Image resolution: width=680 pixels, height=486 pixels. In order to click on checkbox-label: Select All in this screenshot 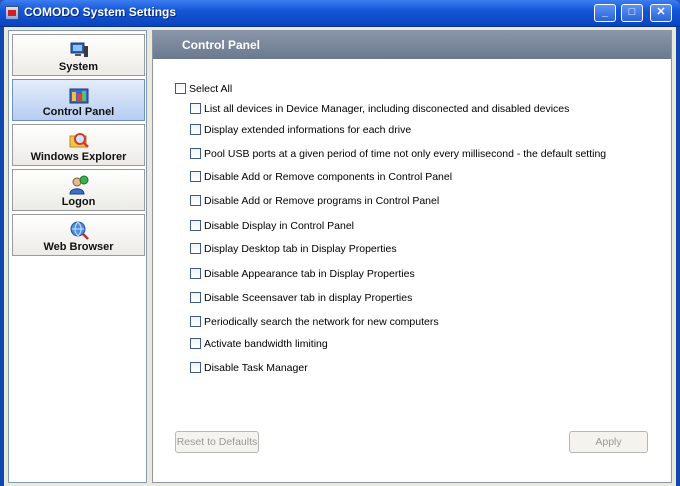, I will do `click(211, 89)`.